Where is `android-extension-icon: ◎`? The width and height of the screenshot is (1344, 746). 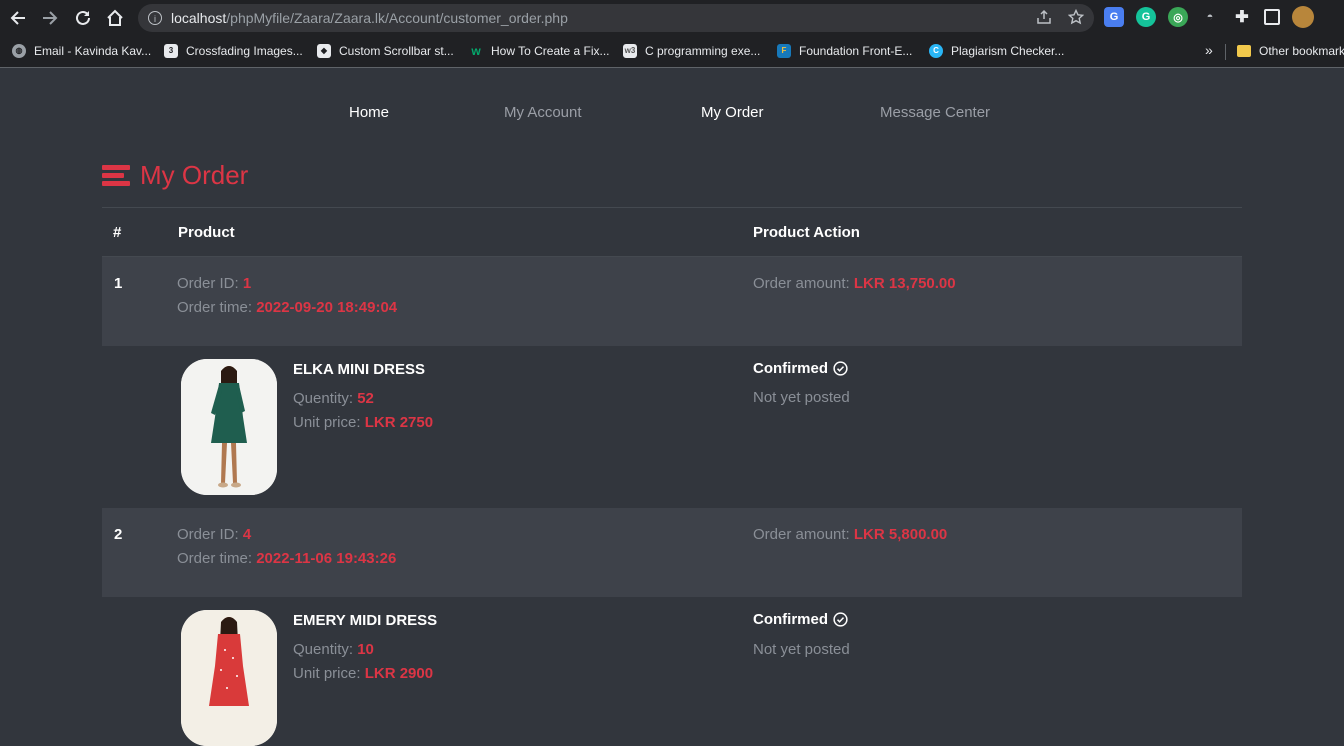
android-extension-icon: ◎ is located at coordinates (1178, 17).